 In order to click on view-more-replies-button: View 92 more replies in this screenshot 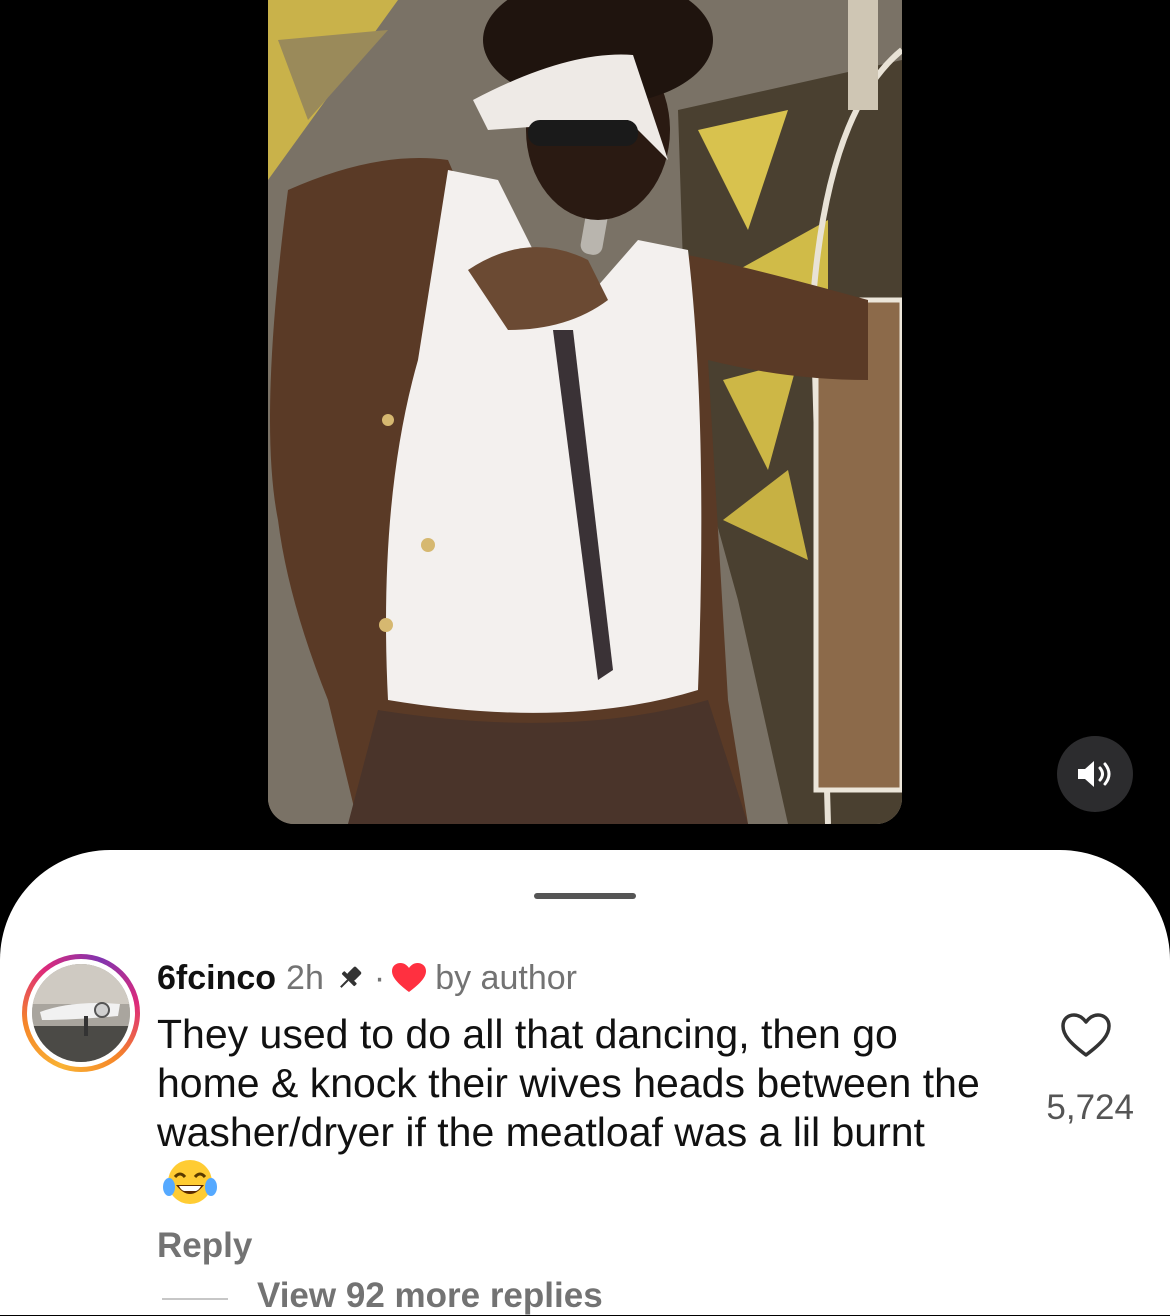, I will do `click(430, 1296)`.